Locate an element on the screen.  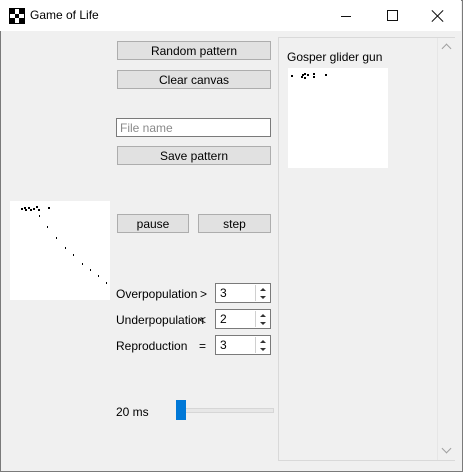
speed-label: 20 ms is located at coordinates (132, 412).